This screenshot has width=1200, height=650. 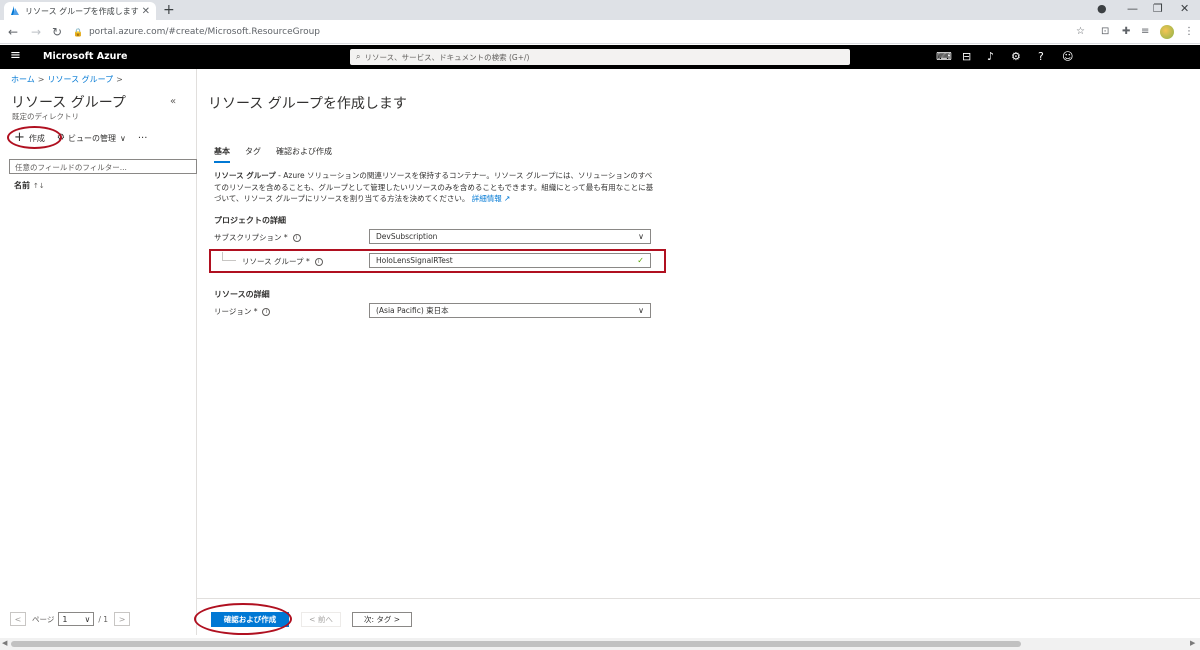 What do you see at coordinates (412, 310) in the screenshot?
I see `region-value: (Asia Pacific) 東日本` at bounding box center [412, 310].